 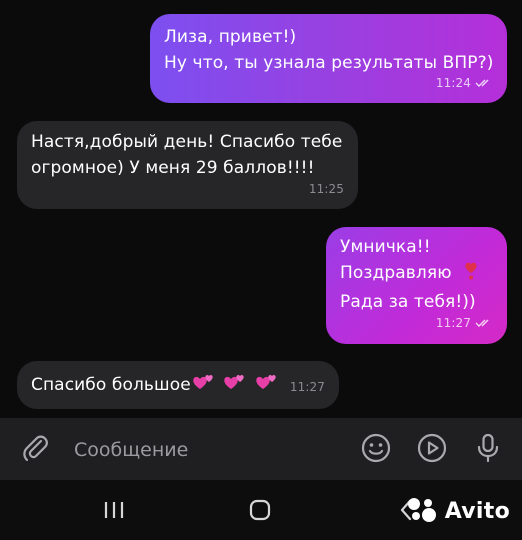 What do you see at coordinates (260, 510) in the screenshot?
I see `home-icon` at bounding box center [260, 510].